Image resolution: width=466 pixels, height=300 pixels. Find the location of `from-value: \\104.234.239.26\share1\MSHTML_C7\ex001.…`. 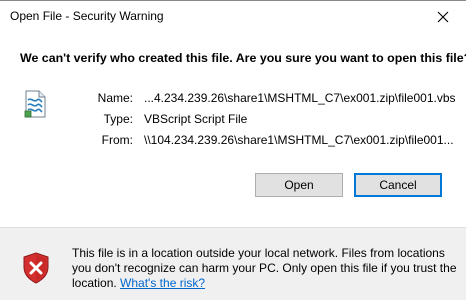

from-value: \\104.234.239.26\share1\MSHTML_C7\ex001.… is located at coordinates (299, 140).